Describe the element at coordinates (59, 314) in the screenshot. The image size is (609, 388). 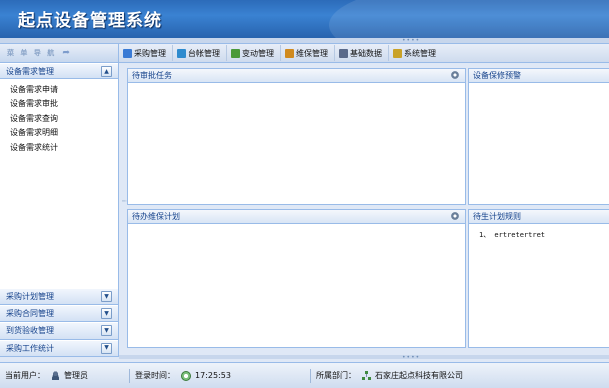
I see `sidebar-group-purchase-contract: 采购合同管理 ▼` at that location.